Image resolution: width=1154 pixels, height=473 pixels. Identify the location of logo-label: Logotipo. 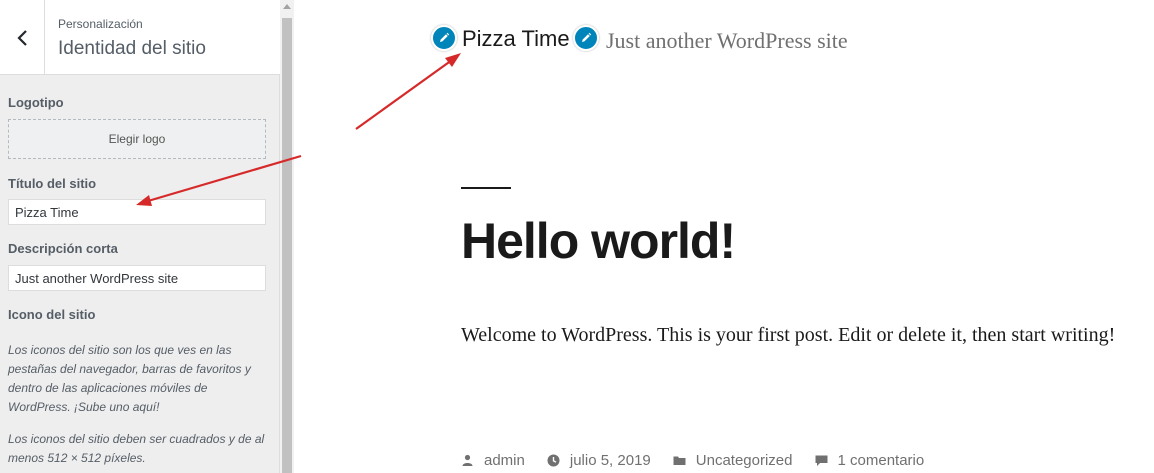
(36, 102).